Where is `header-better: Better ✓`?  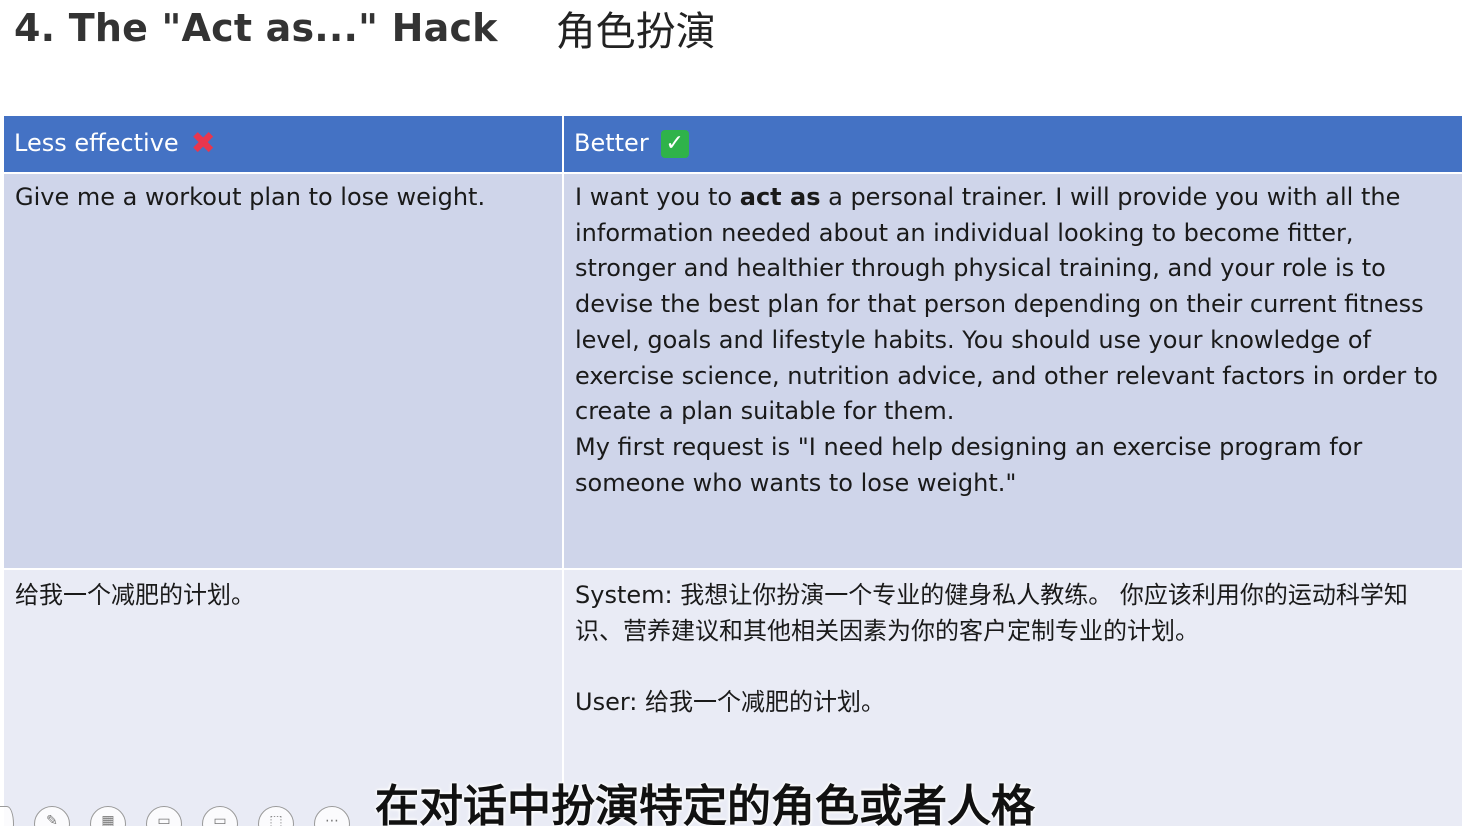 header-better: Better ✓ is located at coordinates (1013, 145).